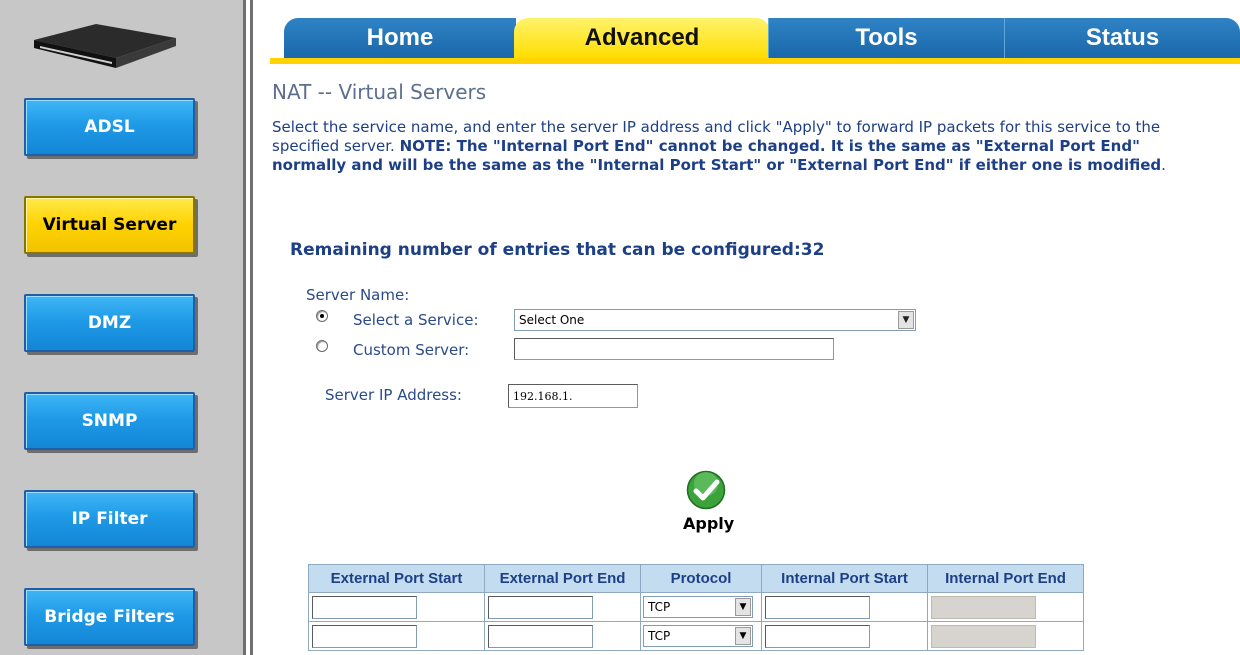 This screenshot has height=655, width=1240. What do you see at coordinates (708, 523) in the screenshot?
I see `apply-button: Apply` at bounding box center [708, 523].